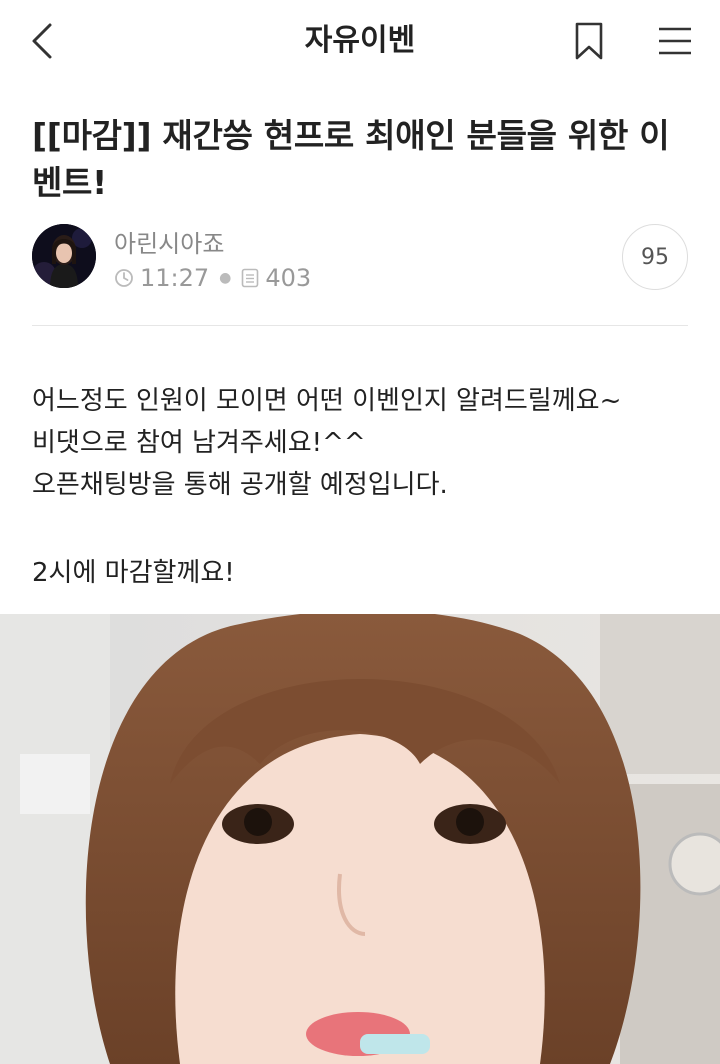 Image resolution: width=720 pixels, height=1064 pixels. I want to click on post-meta: 11:27 ● 403, so click(212, 278).